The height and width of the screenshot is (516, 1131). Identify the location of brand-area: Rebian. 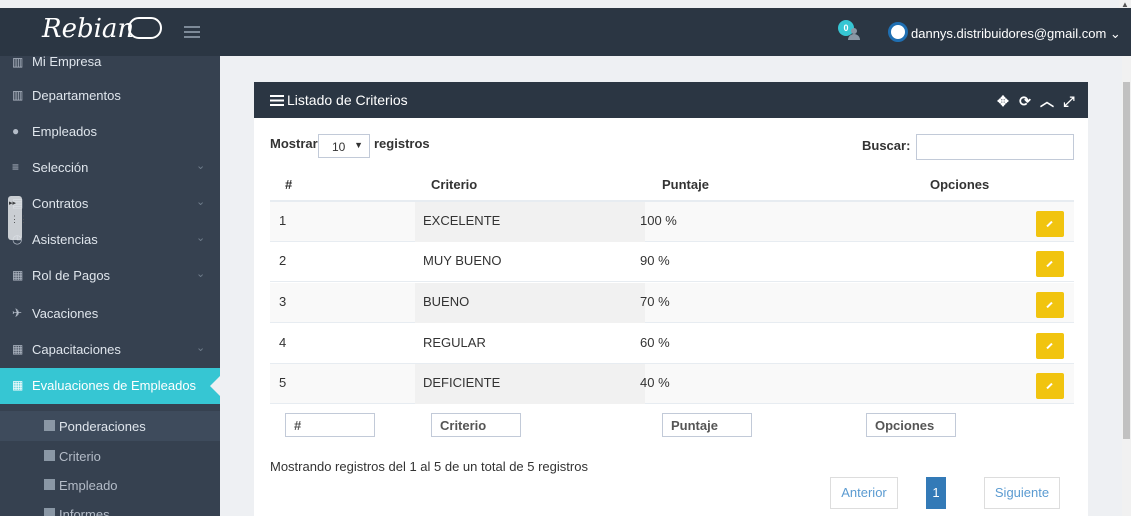
(110, 32).